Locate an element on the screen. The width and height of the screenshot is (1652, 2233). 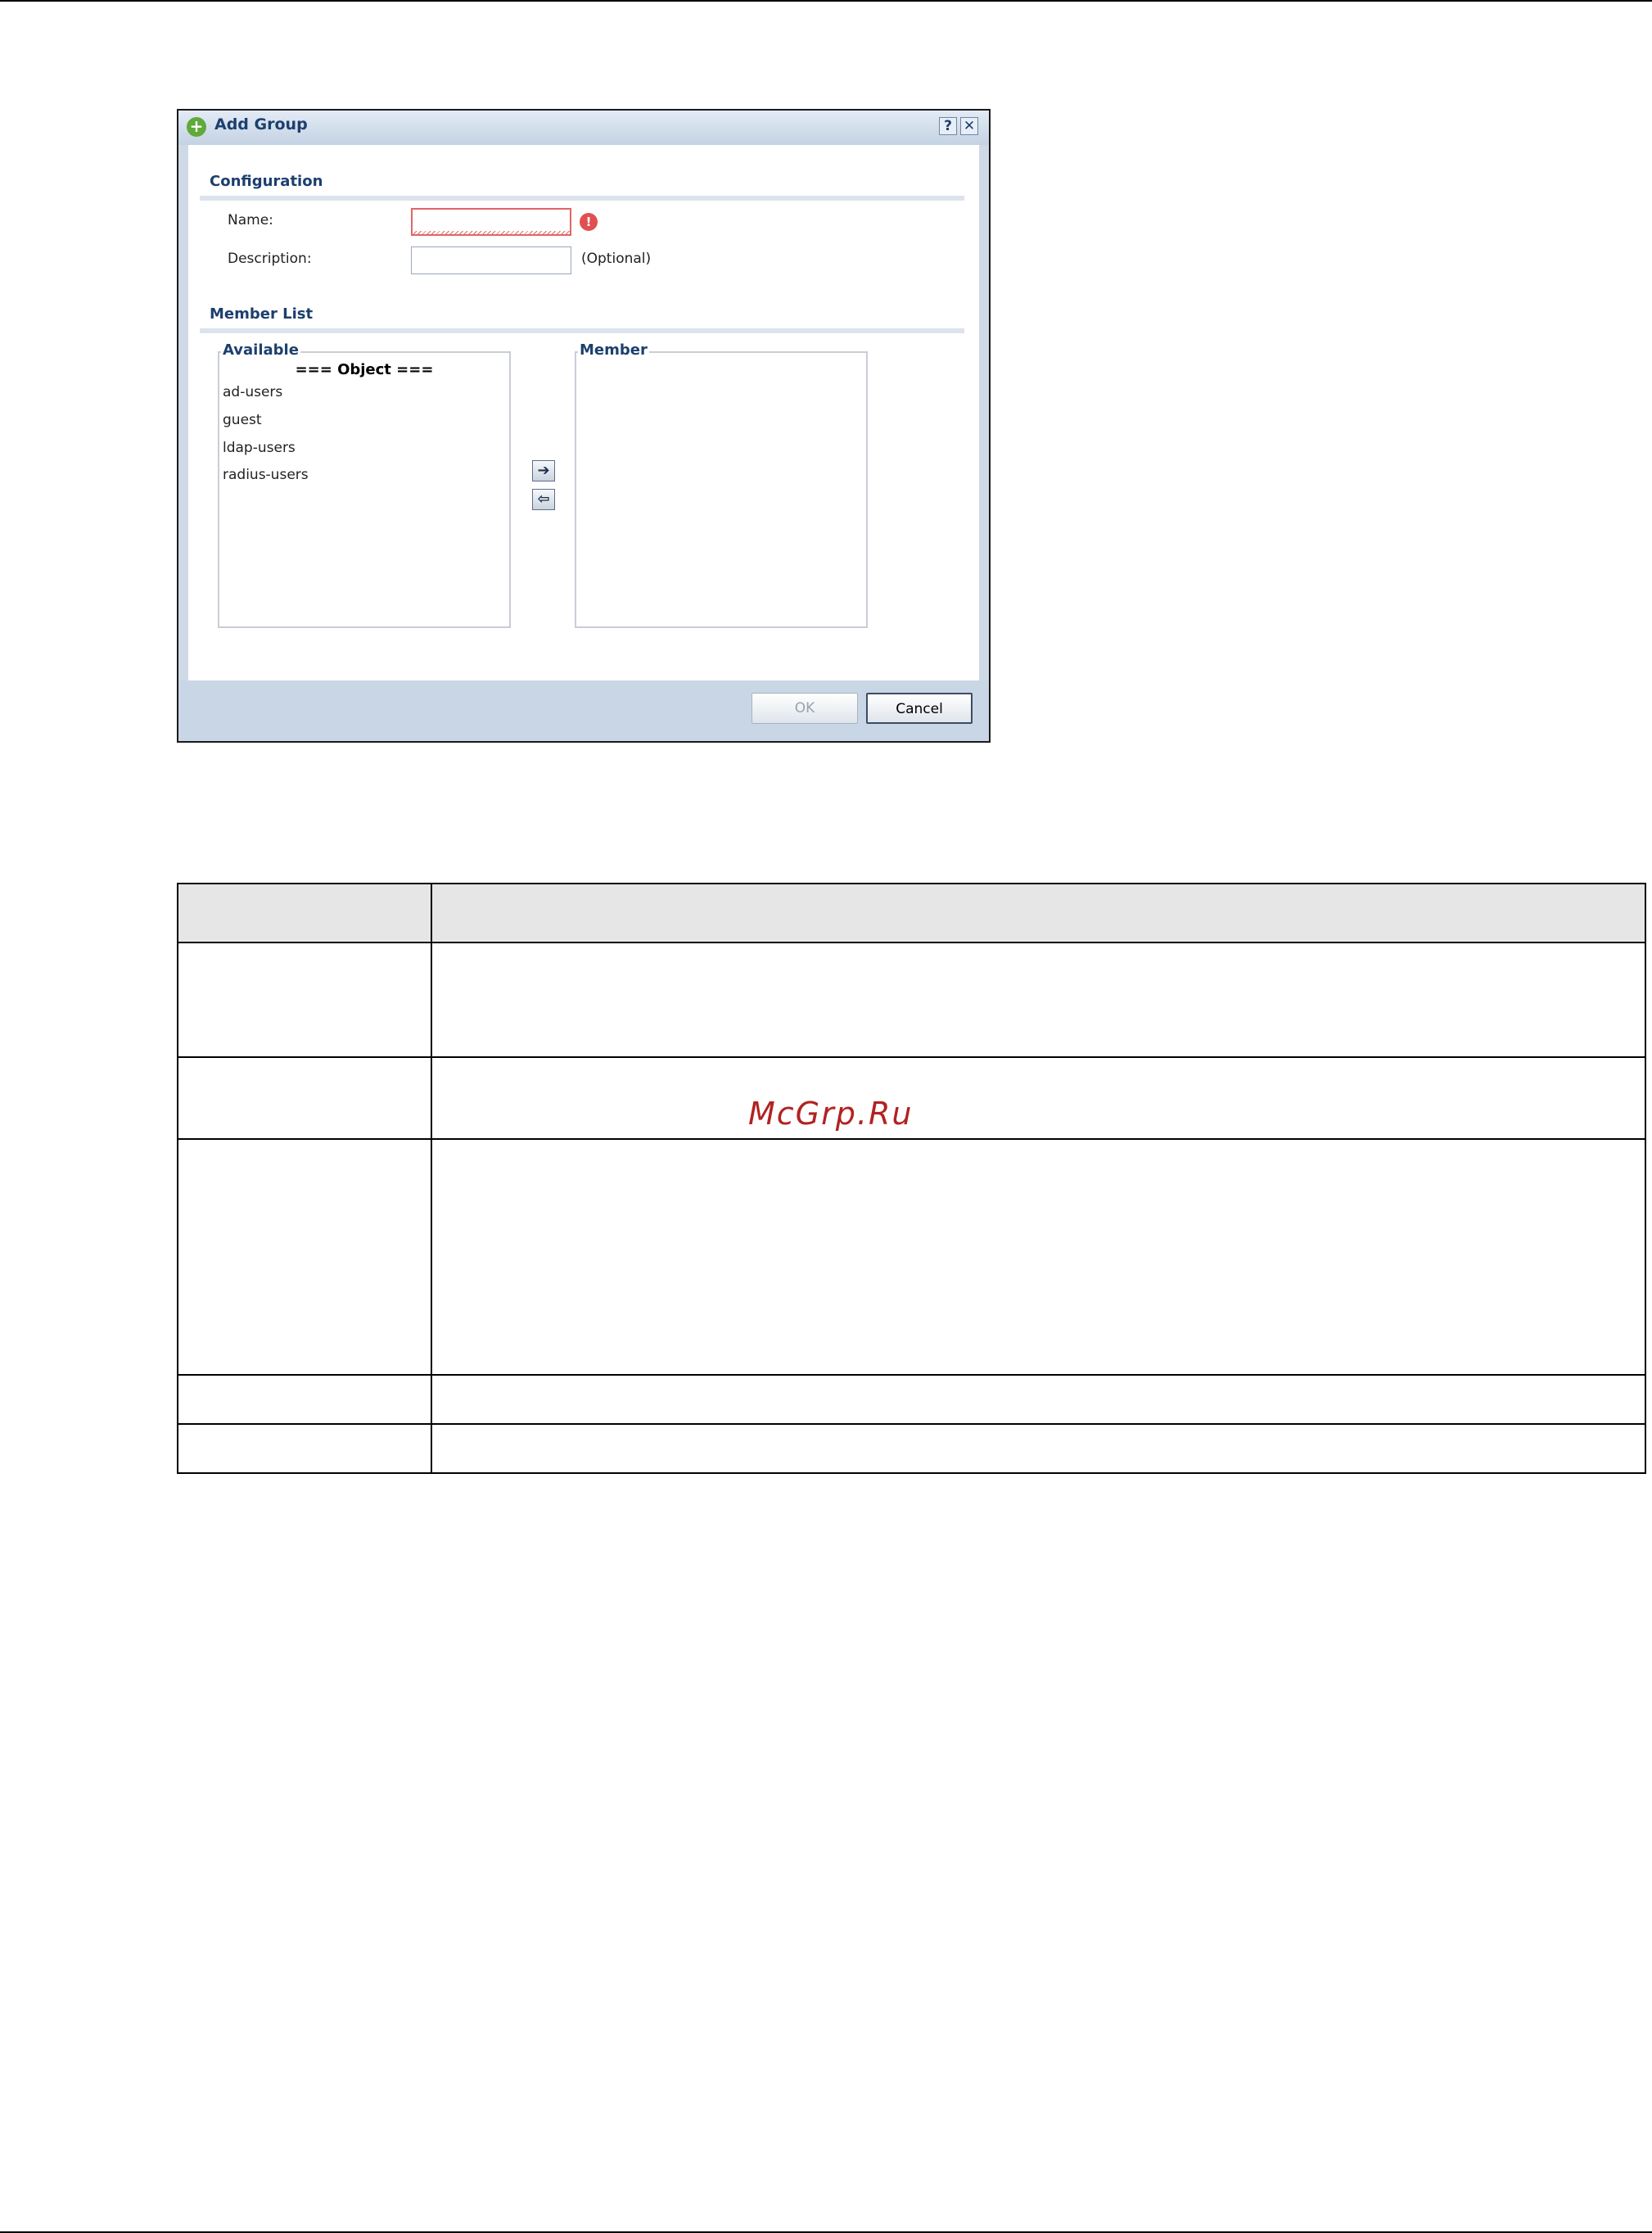
list-item-guest: guest is located at coordinates (242, 420).